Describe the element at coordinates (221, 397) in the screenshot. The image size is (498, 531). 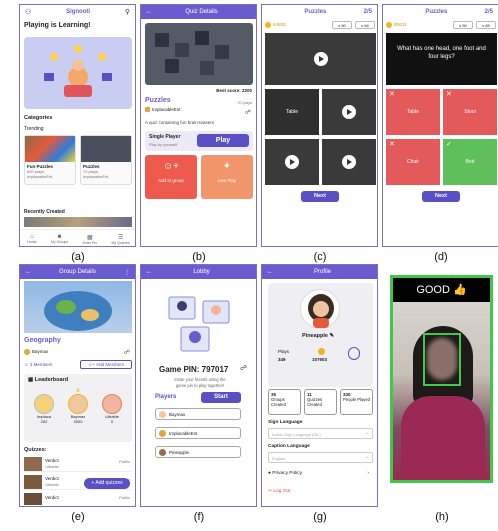
I see `start-button: Start` at that location.